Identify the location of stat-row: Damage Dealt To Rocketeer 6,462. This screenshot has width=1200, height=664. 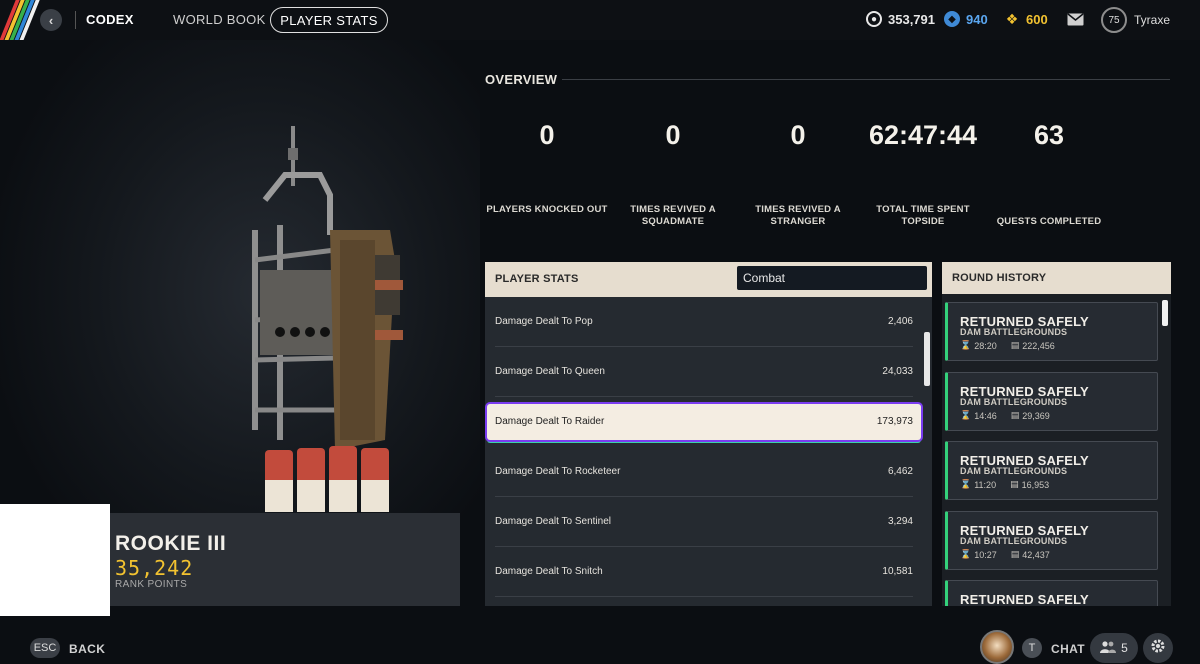
(704, 472).